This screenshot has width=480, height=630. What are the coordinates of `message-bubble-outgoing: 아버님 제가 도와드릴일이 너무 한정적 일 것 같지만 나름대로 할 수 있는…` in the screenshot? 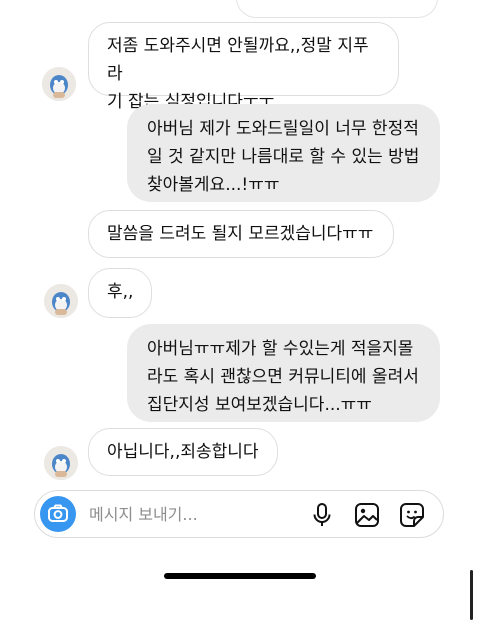 It's located at (283, 153).